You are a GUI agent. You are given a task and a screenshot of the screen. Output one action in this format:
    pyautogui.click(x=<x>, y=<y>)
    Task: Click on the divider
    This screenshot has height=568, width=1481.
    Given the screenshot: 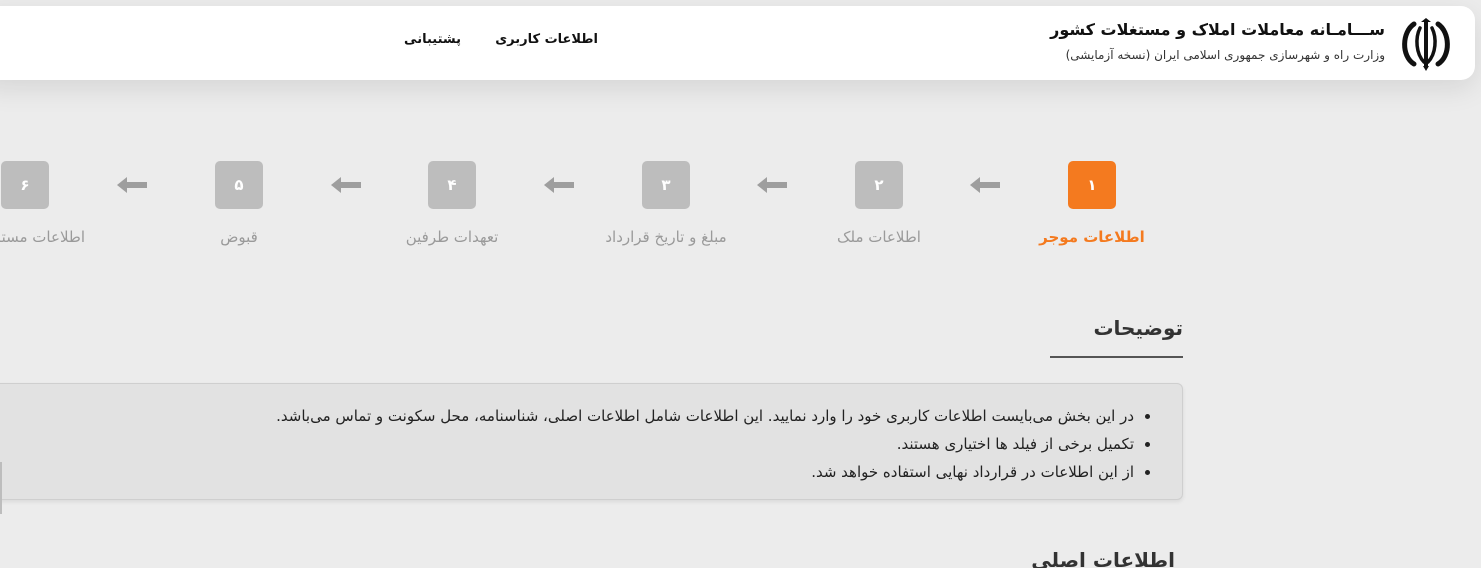 What is the action you would take?
    pyautogui.click(x=1, y=488)
    